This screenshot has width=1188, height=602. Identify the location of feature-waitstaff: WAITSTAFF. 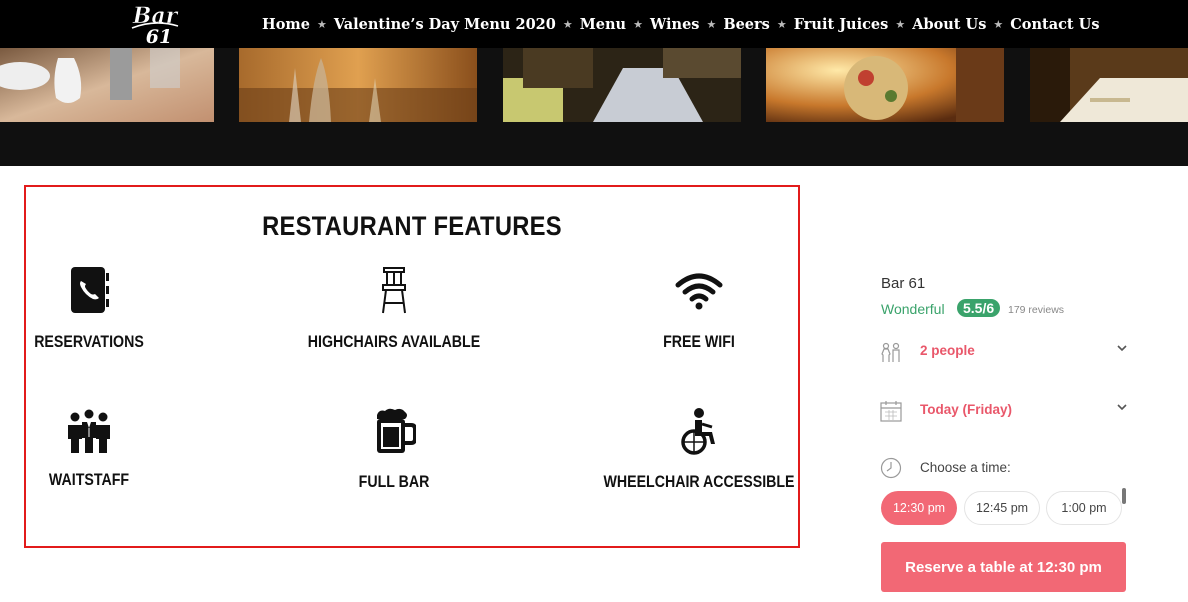
(107, 448).